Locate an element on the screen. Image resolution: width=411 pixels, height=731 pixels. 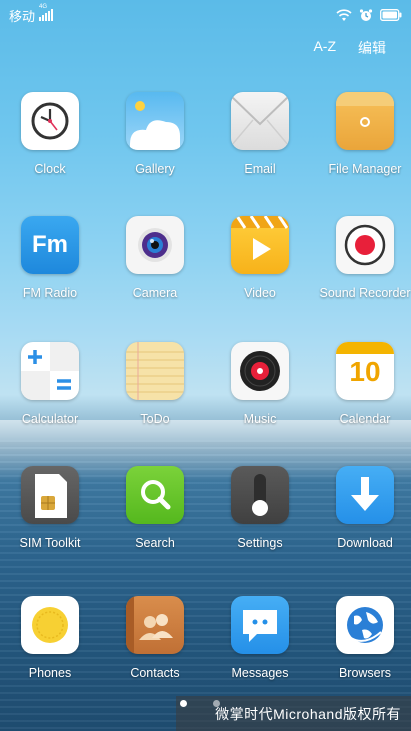
page-dot-active is located at coordinates (183, 703).